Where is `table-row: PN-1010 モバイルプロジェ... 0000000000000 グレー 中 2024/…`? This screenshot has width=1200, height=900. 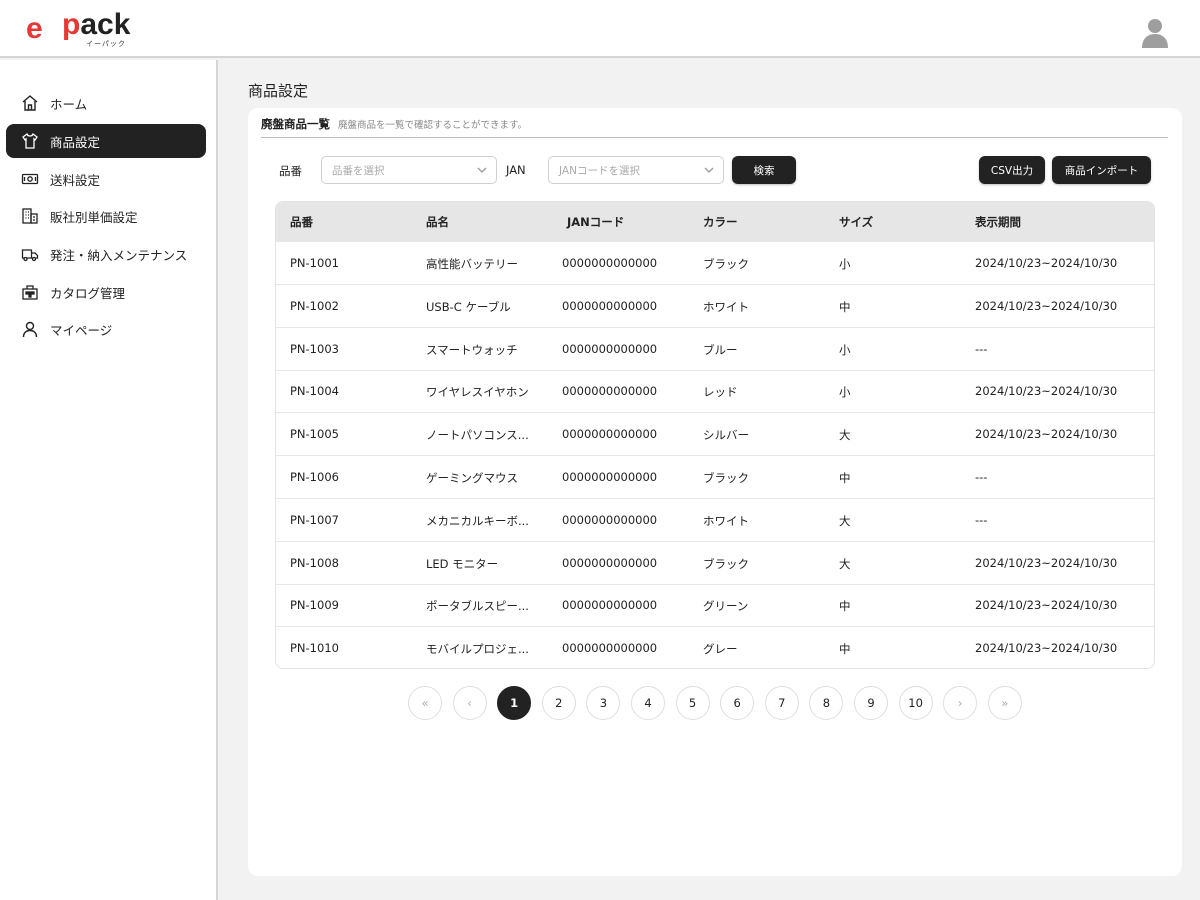 table-row: PN-1010 モバイルプロジェ... 0000000000000 グレー 中 2024/… is located at coordinates (715, 647).